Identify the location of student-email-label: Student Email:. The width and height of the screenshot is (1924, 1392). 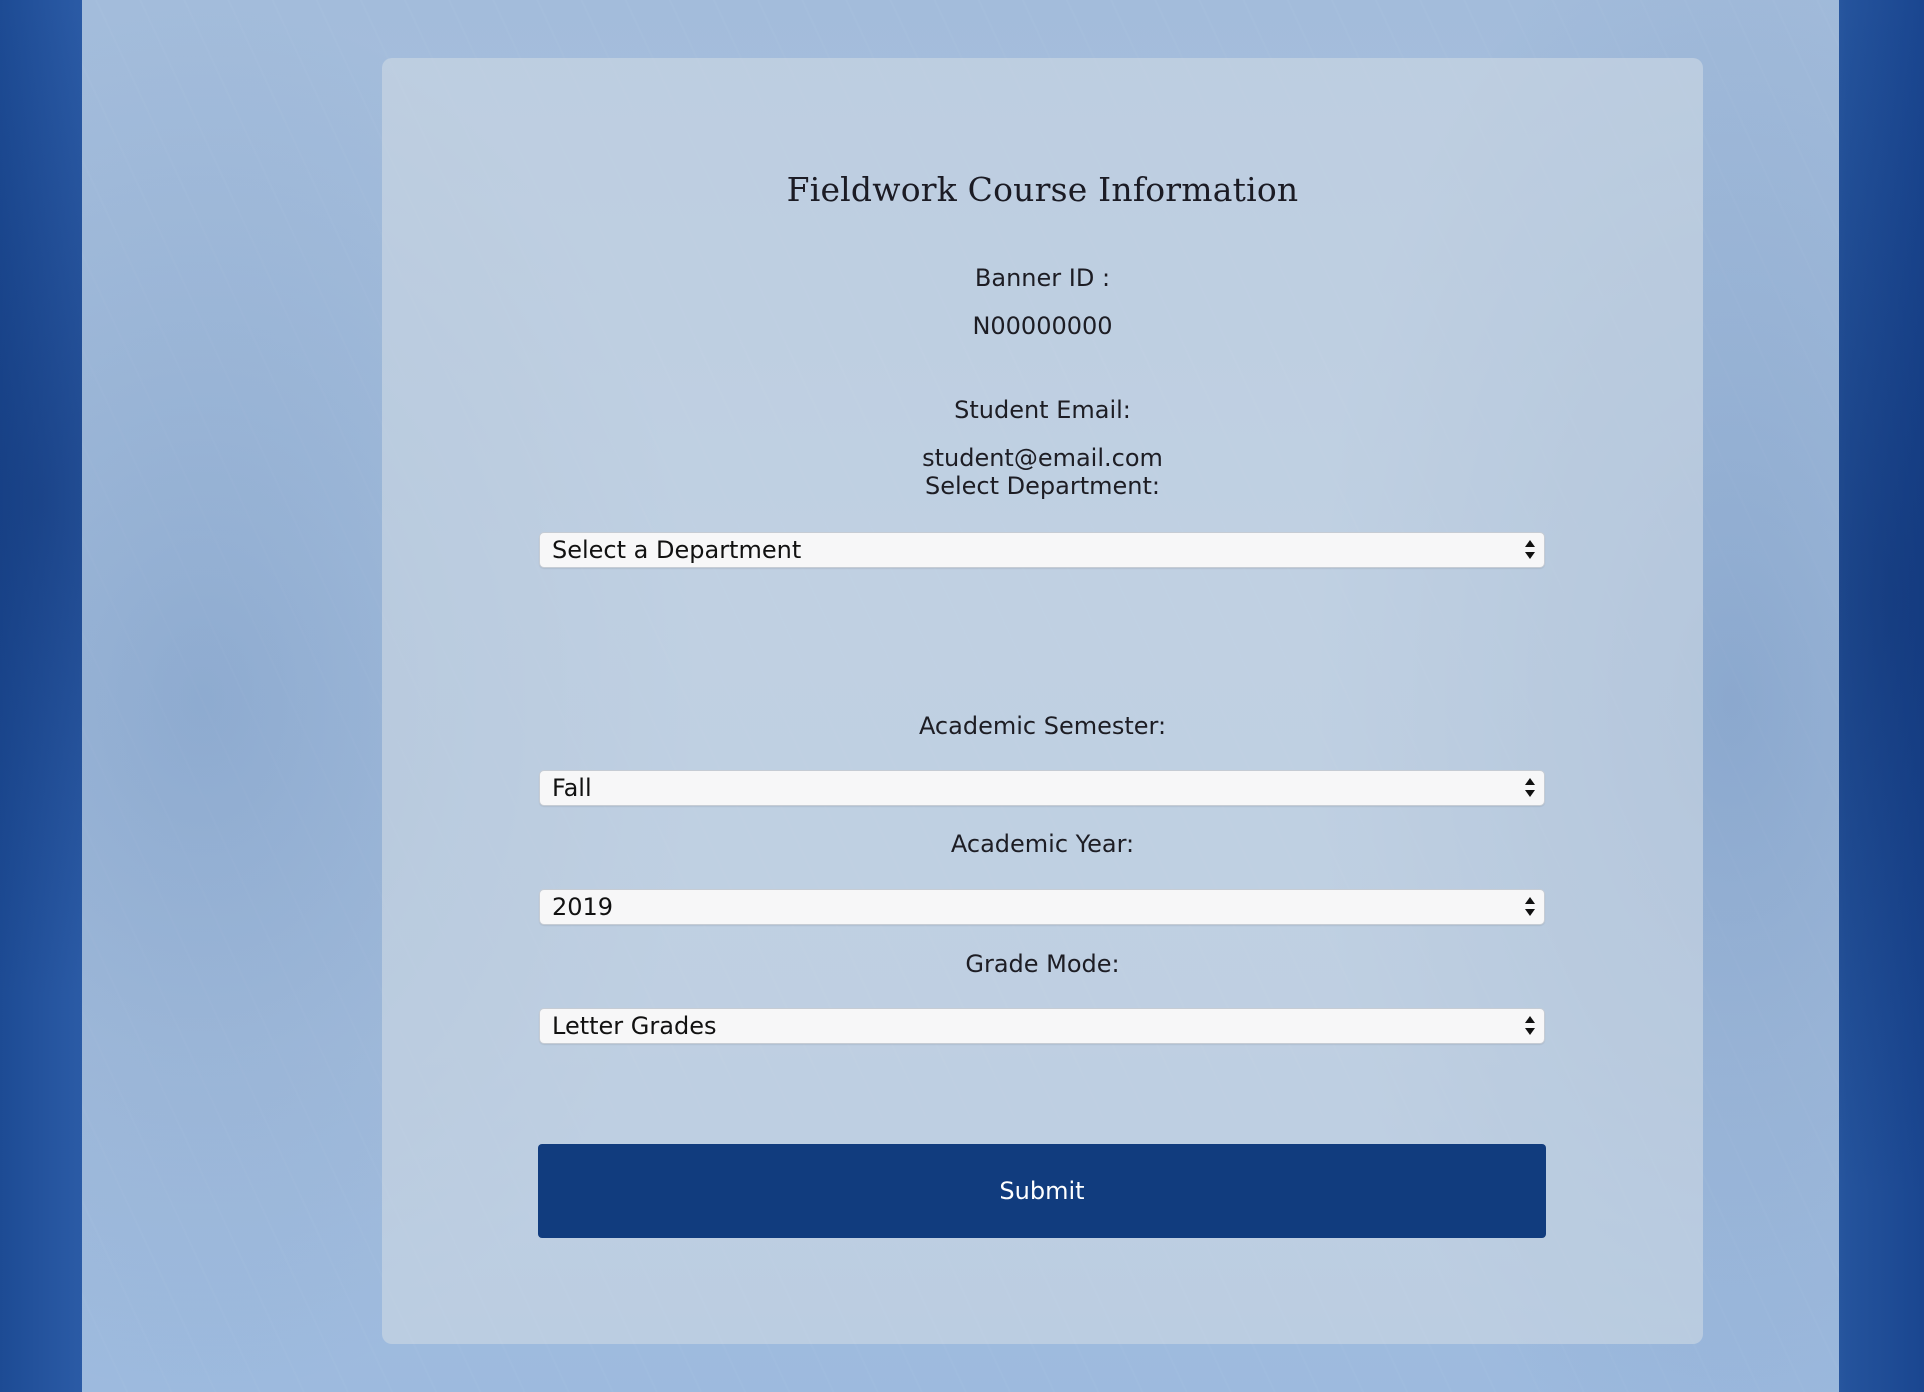
(1042, 410).